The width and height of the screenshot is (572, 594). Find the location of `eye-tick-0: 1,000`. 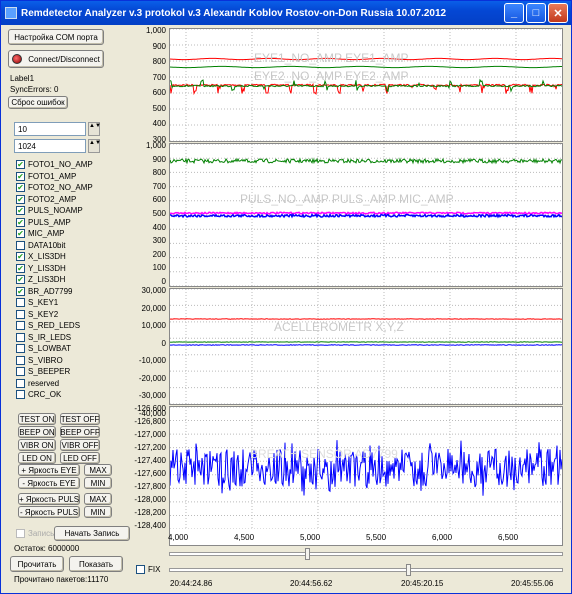

eye-tick-0: 1,000 is located at coordinates (155, 30).